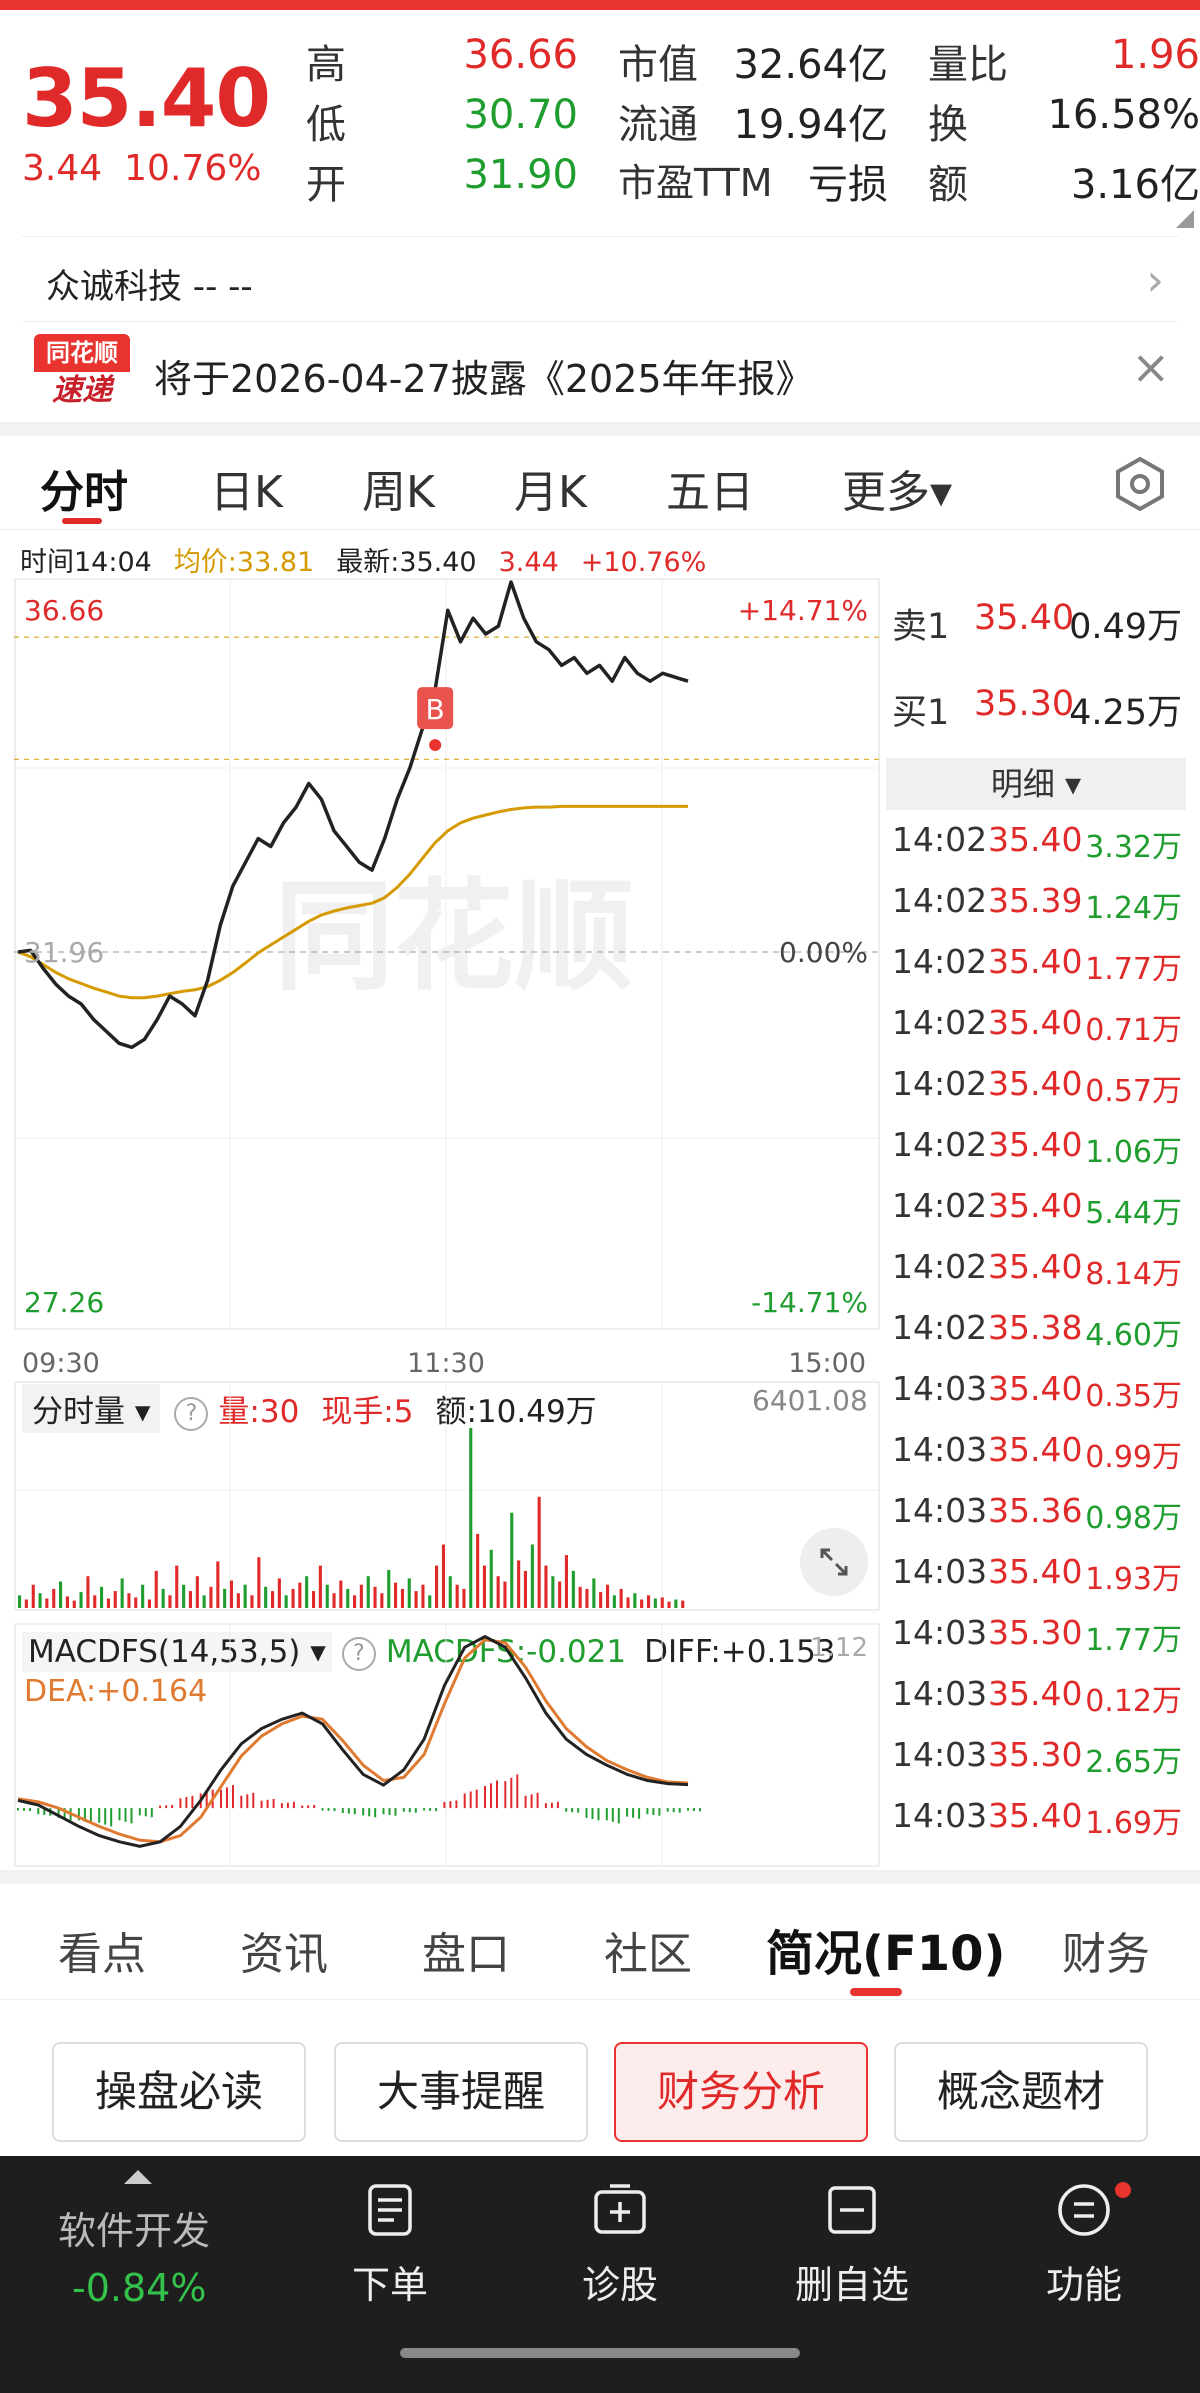  What do you see at coordinates (620, 2209) in the screenshot?
I see `plus-box-icon` at bounding box center [620, 2209].